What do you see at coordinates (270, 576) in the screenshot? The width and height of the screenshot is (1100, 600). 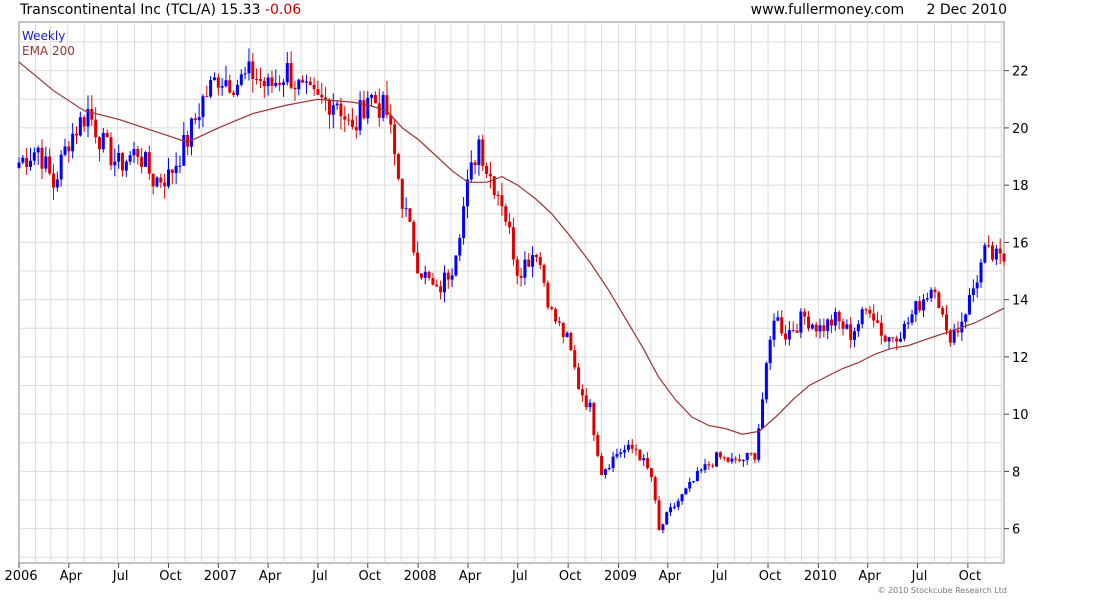 I see `x-tick-label: Apr` at bounding box center [270, 576].